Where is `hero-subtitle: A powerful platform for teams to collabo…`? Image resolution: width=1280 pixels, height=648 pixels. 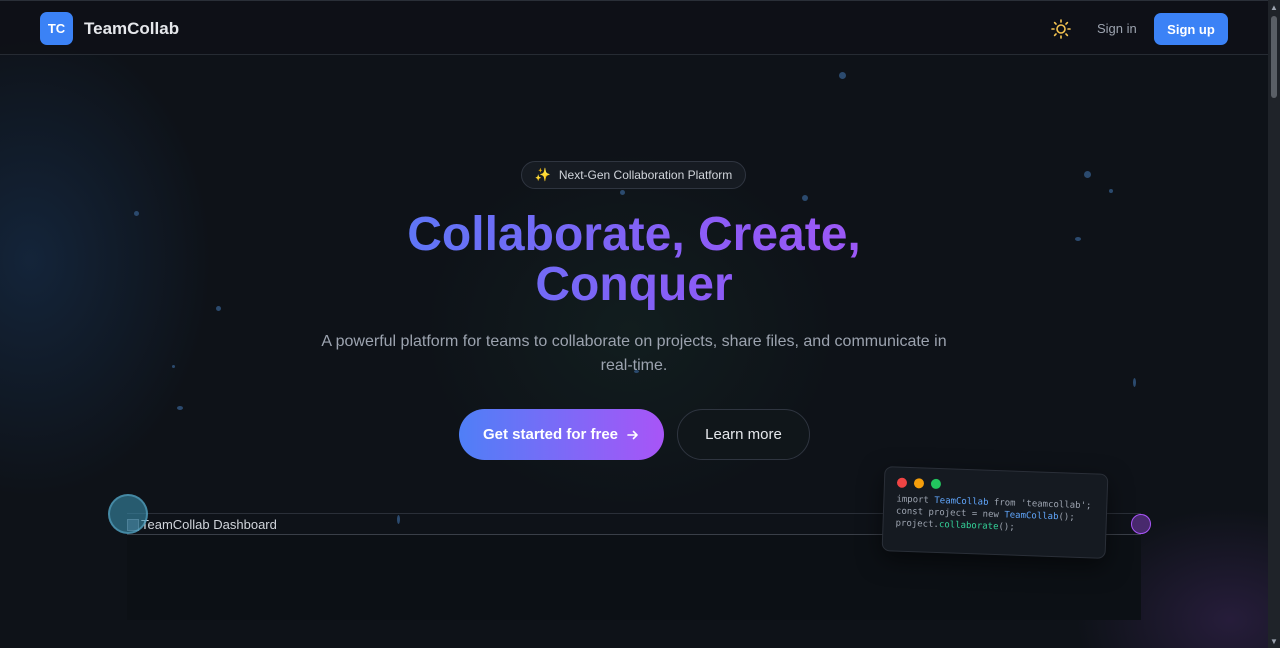 hero-subtitle: A powerful platform for teams to collabo… is located at coordinates (634, 353).